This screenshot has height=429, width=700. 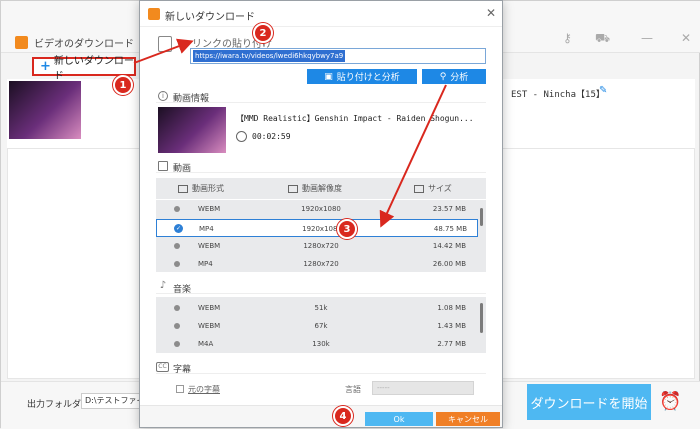 I want to click on download-item-thumbnail, so click(x=45, y=110).